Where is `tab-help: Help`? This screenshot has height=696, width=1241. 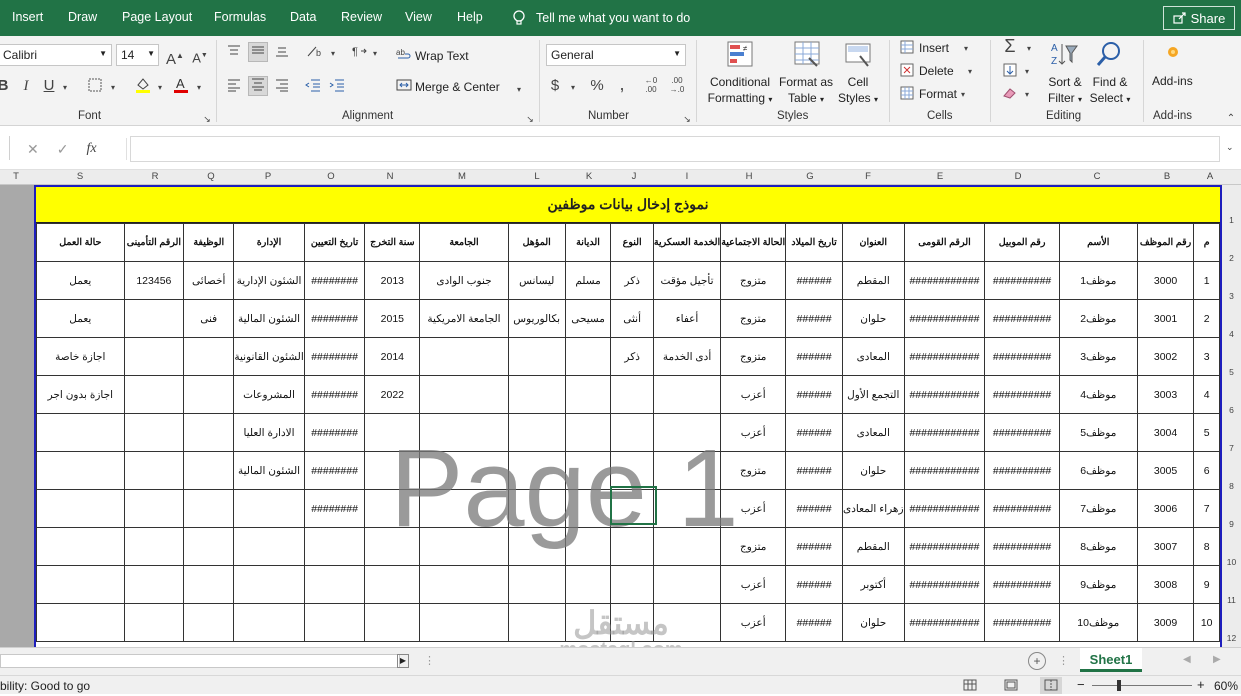 tab-help: Help is located at coordinates (470, 17).